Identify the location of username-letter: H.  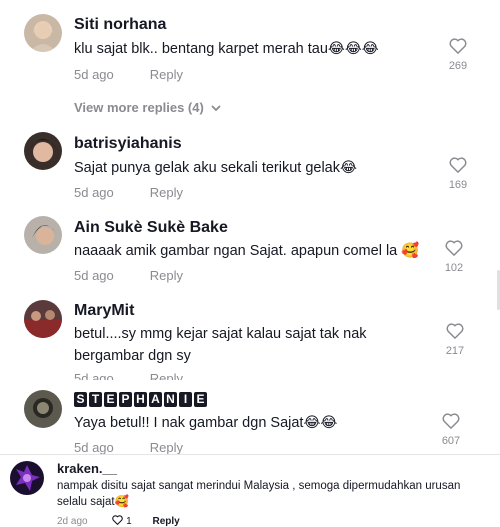
(140, 399).